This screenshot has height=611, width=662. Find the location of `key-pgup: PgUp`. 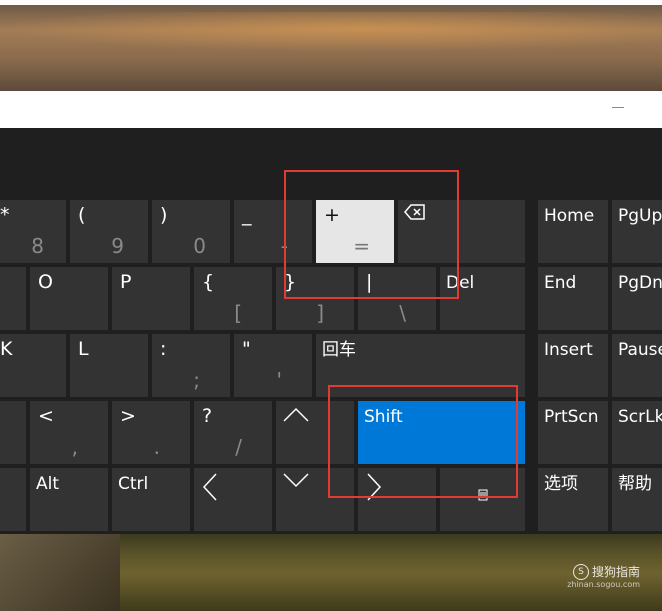

key-pgup: PgUp is located at coordinates (637, 231).